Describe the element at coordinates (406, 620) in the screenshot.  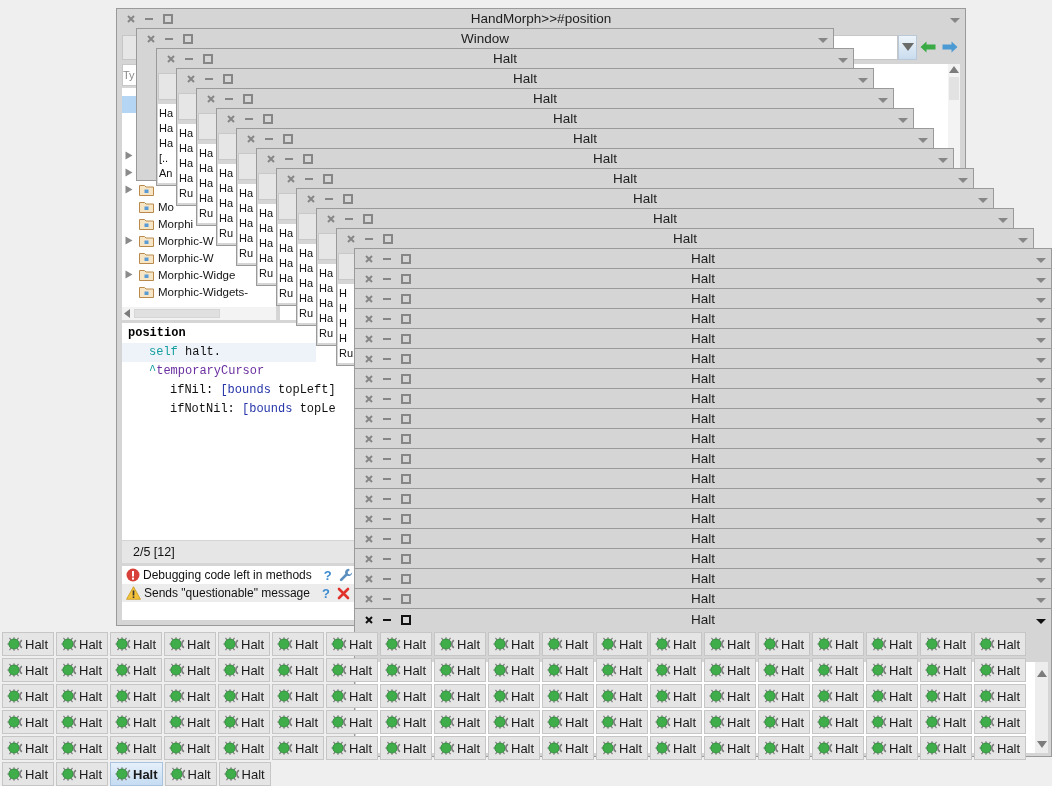
I see `maximize-icon` at that location.